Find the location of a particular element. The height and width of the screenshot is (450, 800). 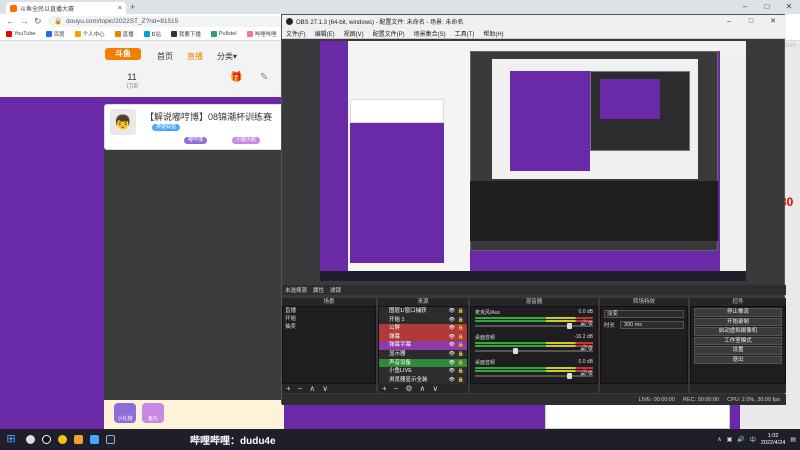

gift-item: 鱼丸 is located at coordinates (153, 413).